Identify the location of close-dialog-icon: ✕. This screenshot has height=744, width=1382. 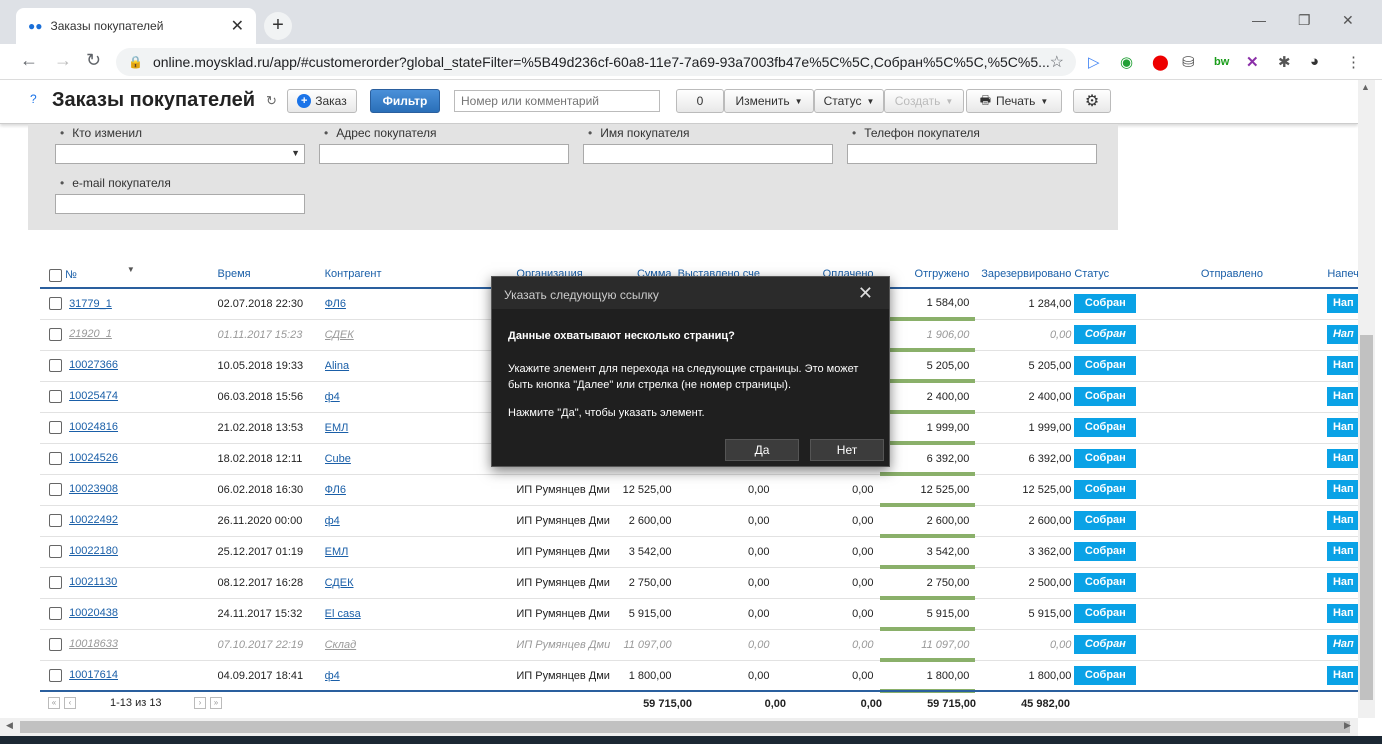
(865, 293).